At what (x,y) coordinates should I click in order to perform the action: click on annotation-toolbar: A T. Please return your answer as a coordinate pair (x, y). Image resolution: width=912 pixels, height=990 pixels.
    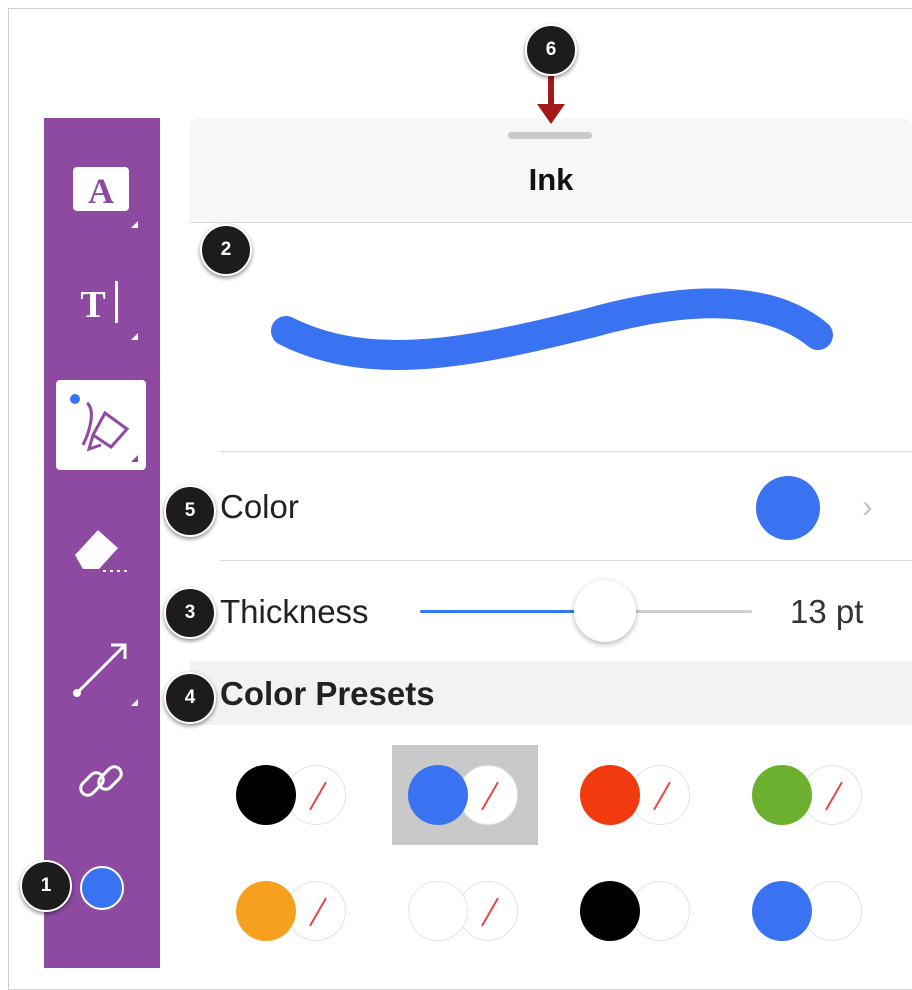
    Looking at the image, I should click on (102, 543).